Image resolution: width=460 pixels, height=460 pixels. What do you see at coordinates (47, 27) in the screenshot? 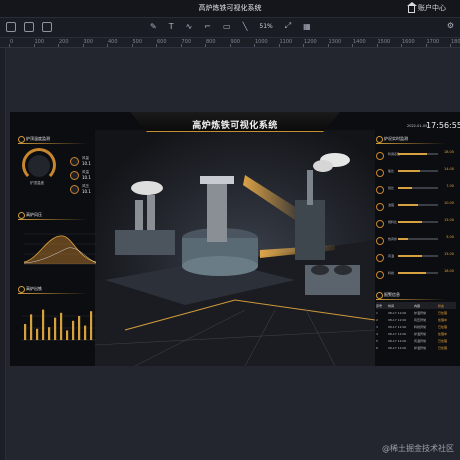
I see `undo-icon` at bounding box center [47, 27].